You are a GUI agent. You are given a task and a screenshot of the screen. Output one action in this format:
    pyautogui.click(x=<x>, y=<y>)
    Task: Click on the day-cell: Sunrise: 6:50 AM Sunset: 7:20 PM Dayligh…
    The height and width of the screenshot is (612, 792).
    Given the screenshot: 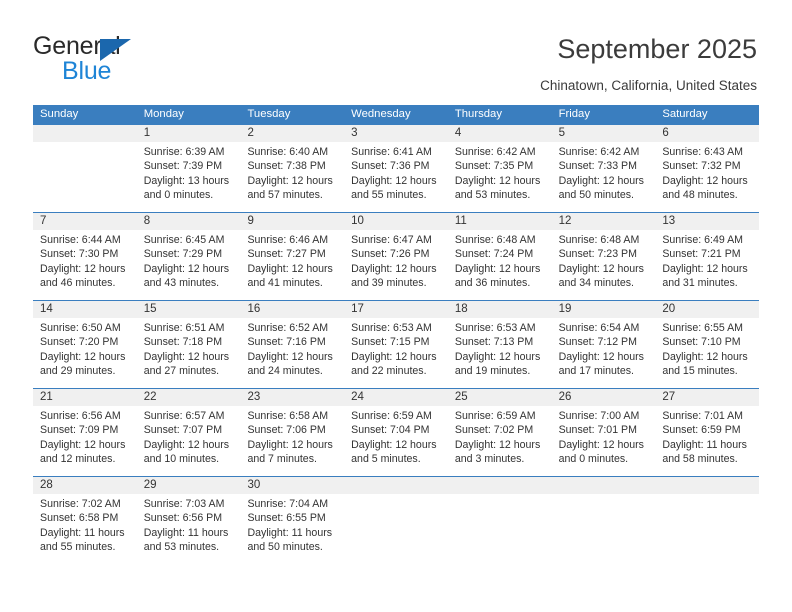 What is the action you would take?
    pyautogui.click(x=85, y=353)
    